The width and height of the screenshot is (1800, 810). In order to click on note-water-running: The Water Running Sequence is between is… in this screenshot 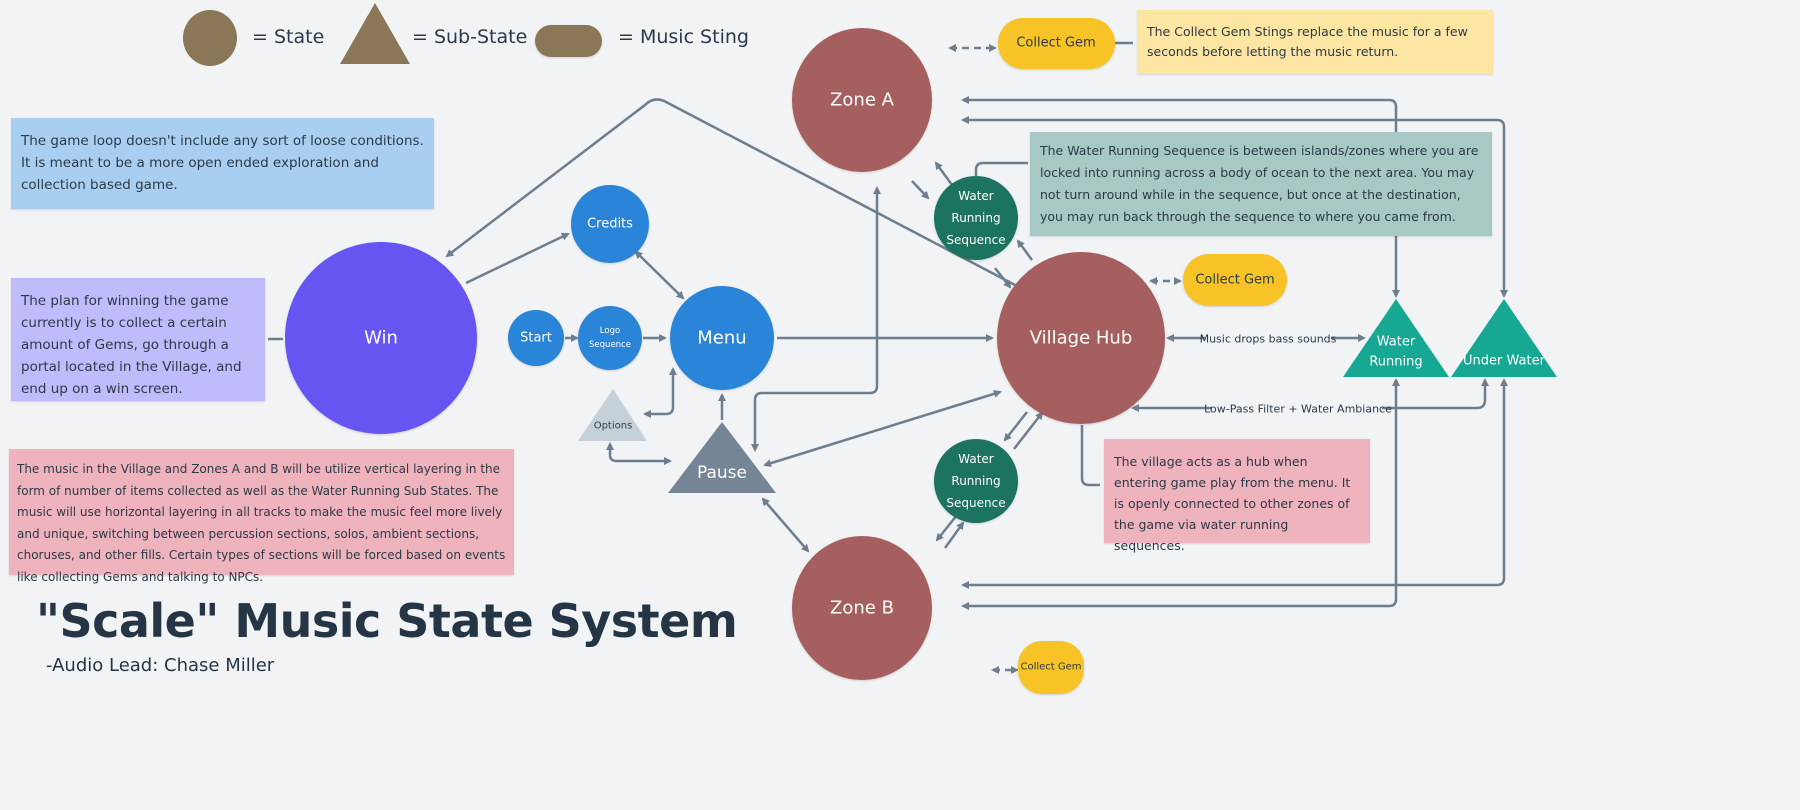, I will do `click(1261, 184)`.